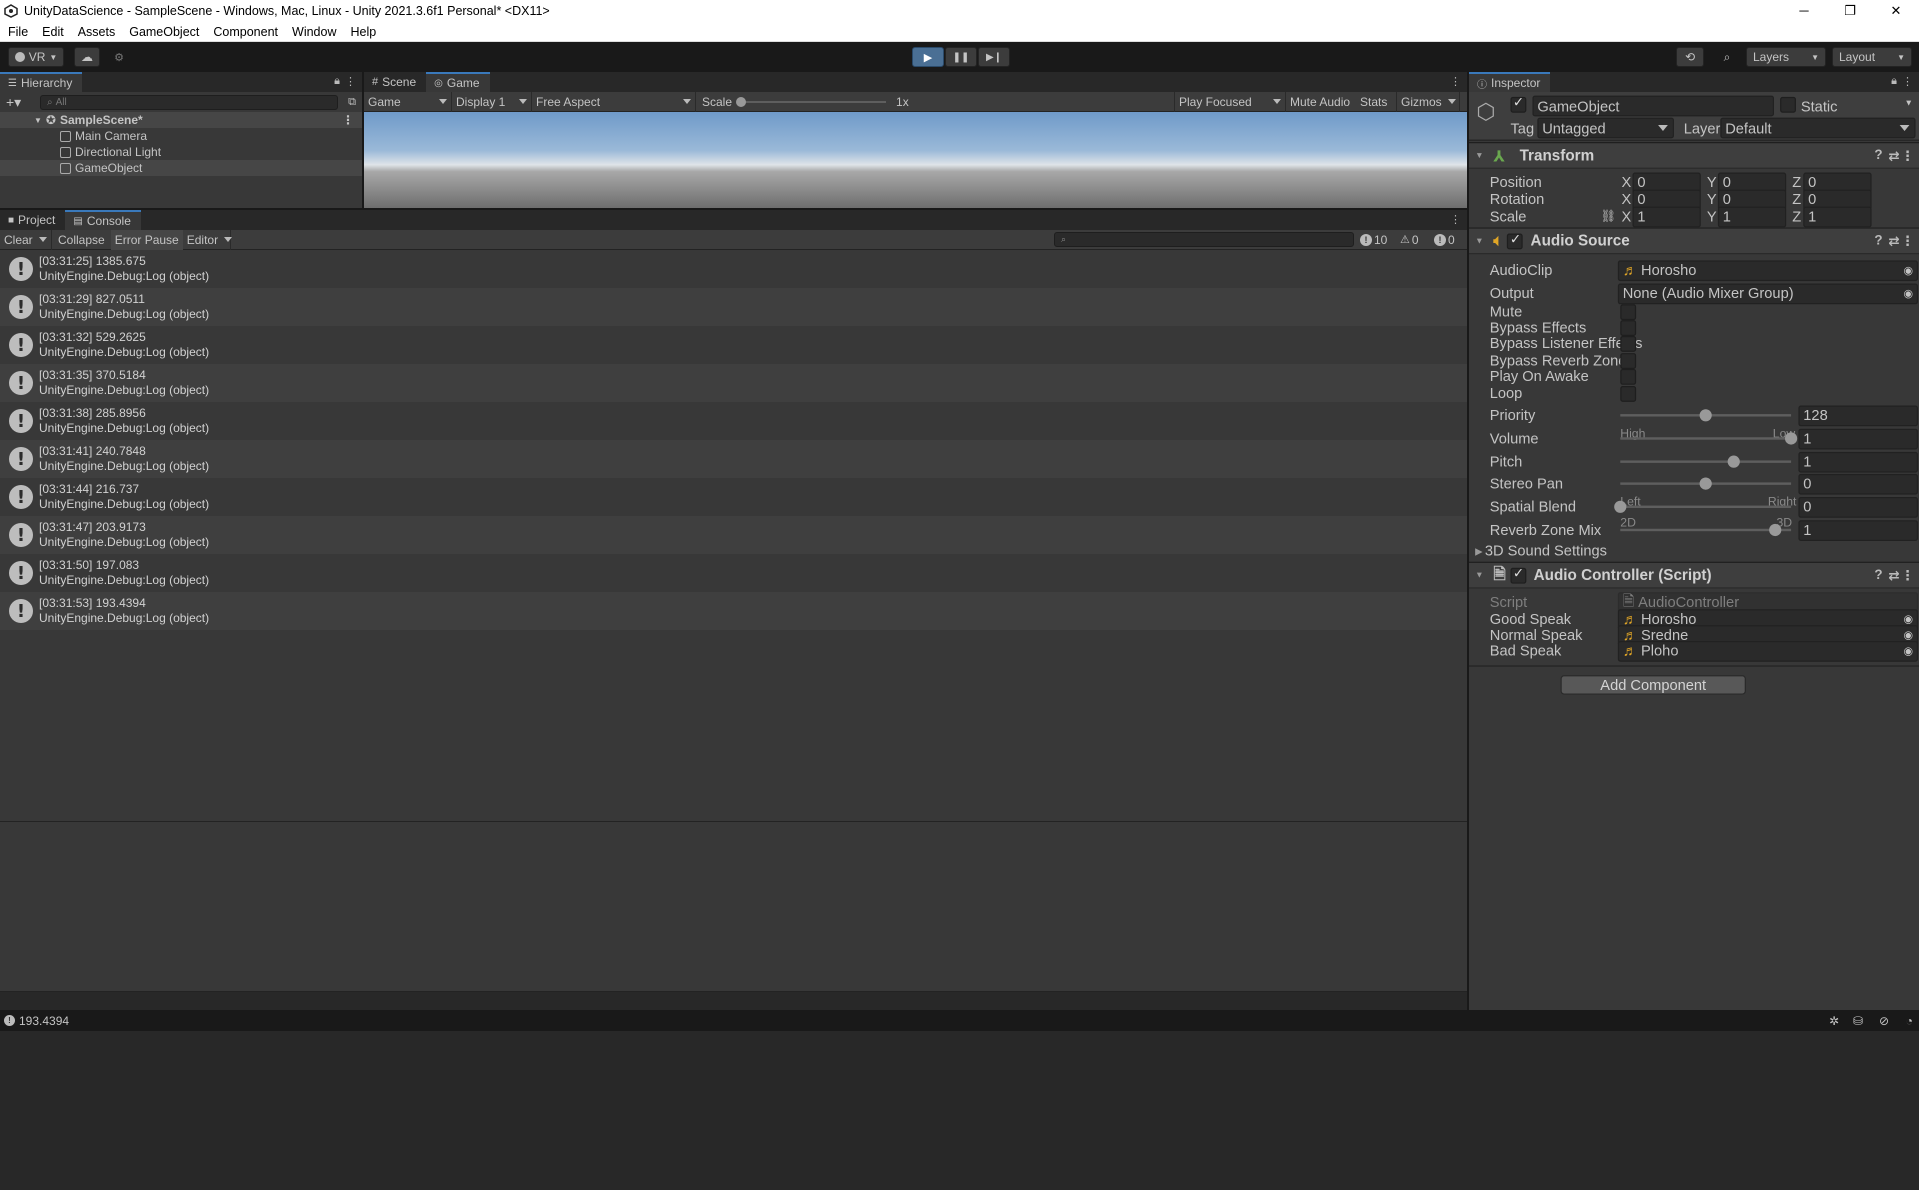 This screenshot has width=1919, height=1190. Describe the element at coordinates (1858, 415) in the screenshot. I see `priority-field: 128` at that location.